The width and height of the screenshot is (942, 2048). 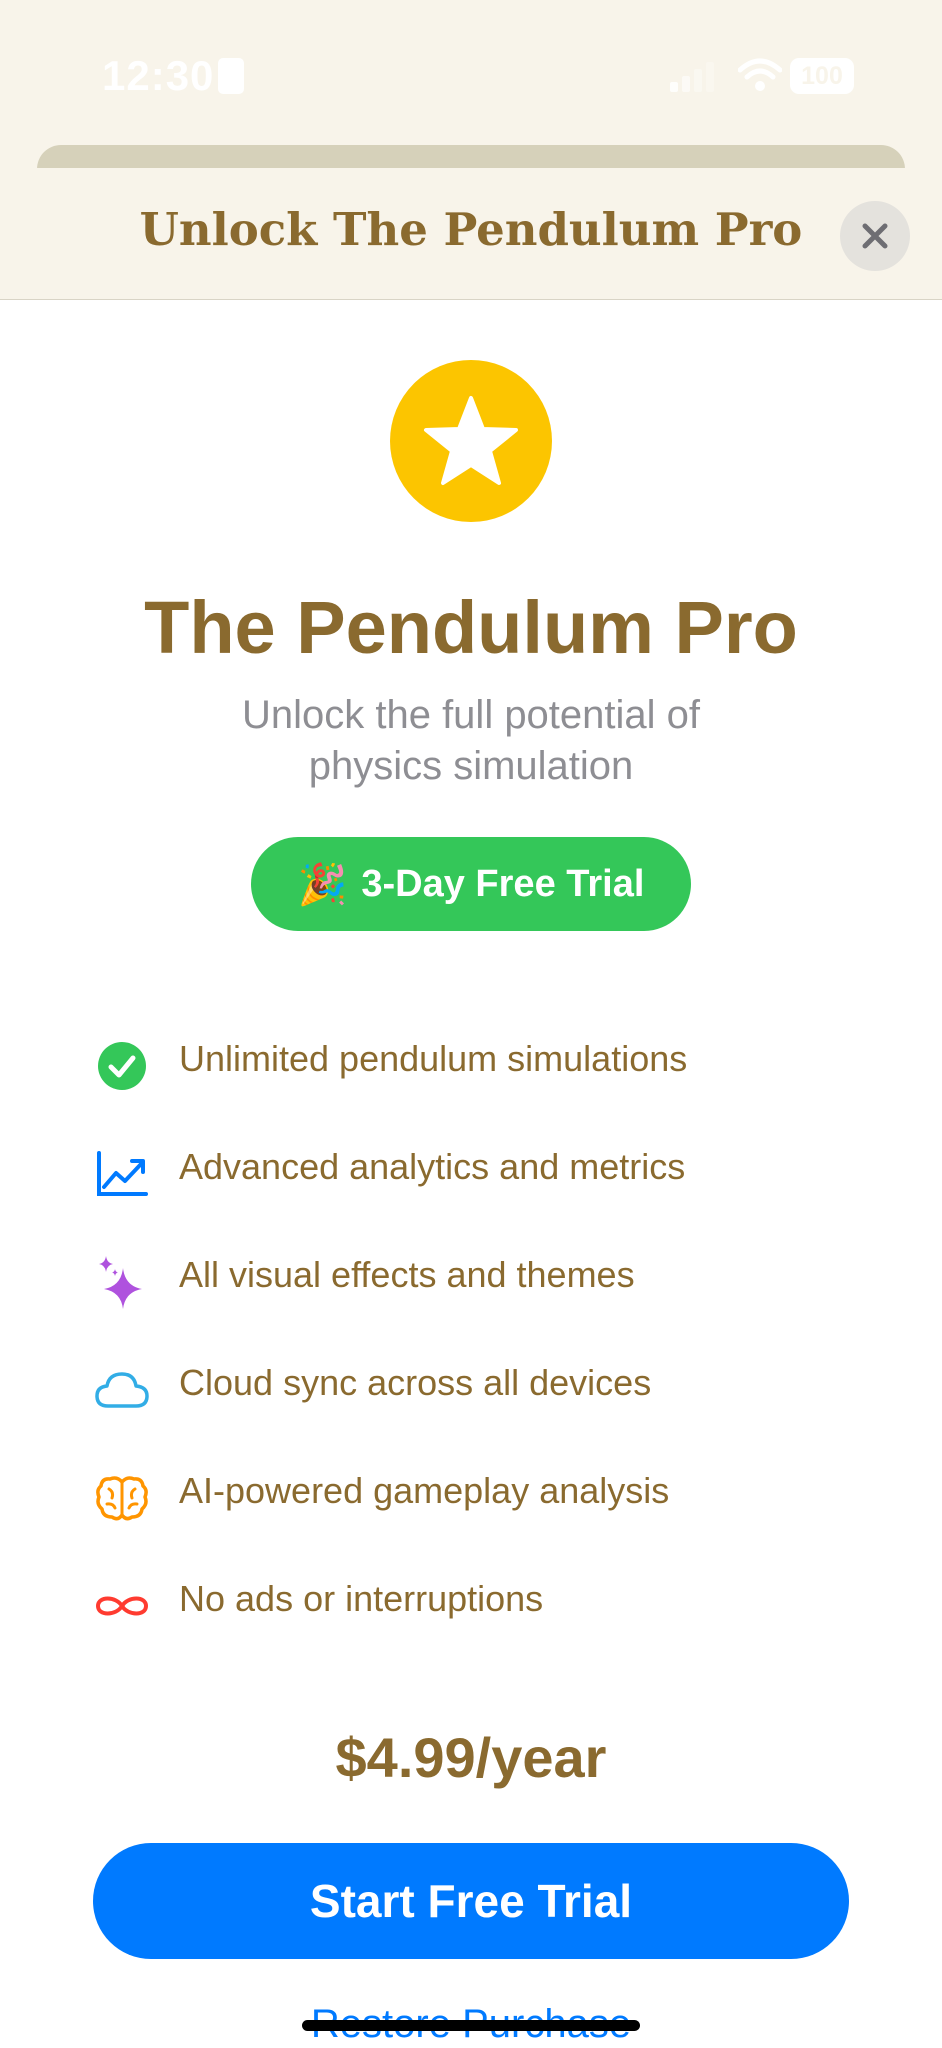 What do you see at coordinates (471, 75) in the screenshot?
I see `status-bar: 12:30 100` at bounding box center [471, 75].